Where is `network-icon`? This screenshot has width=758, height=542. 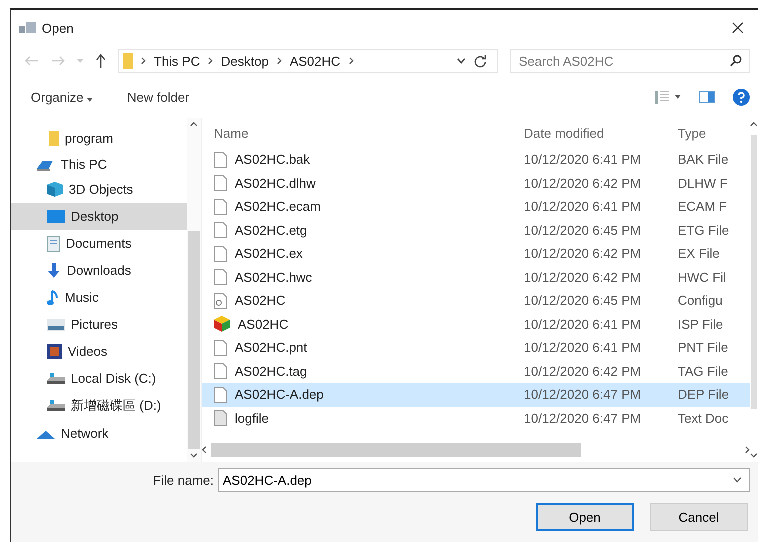 network-icon is located at coordinates (46, 433).